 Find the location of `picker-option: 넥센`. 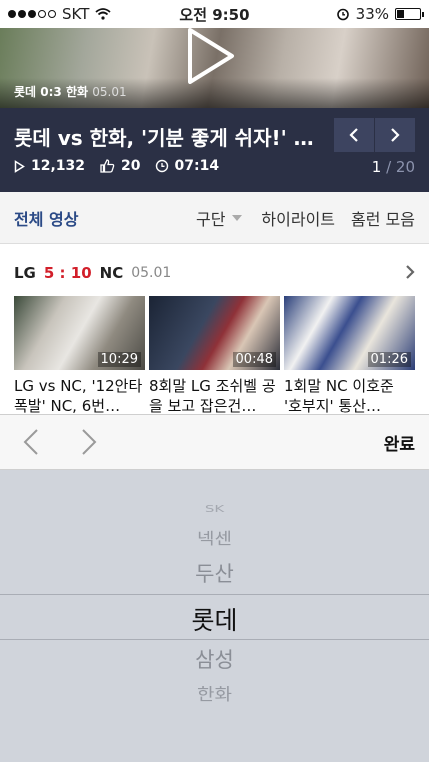

picker-option: 넥센 is located at coordinates (214, 537).